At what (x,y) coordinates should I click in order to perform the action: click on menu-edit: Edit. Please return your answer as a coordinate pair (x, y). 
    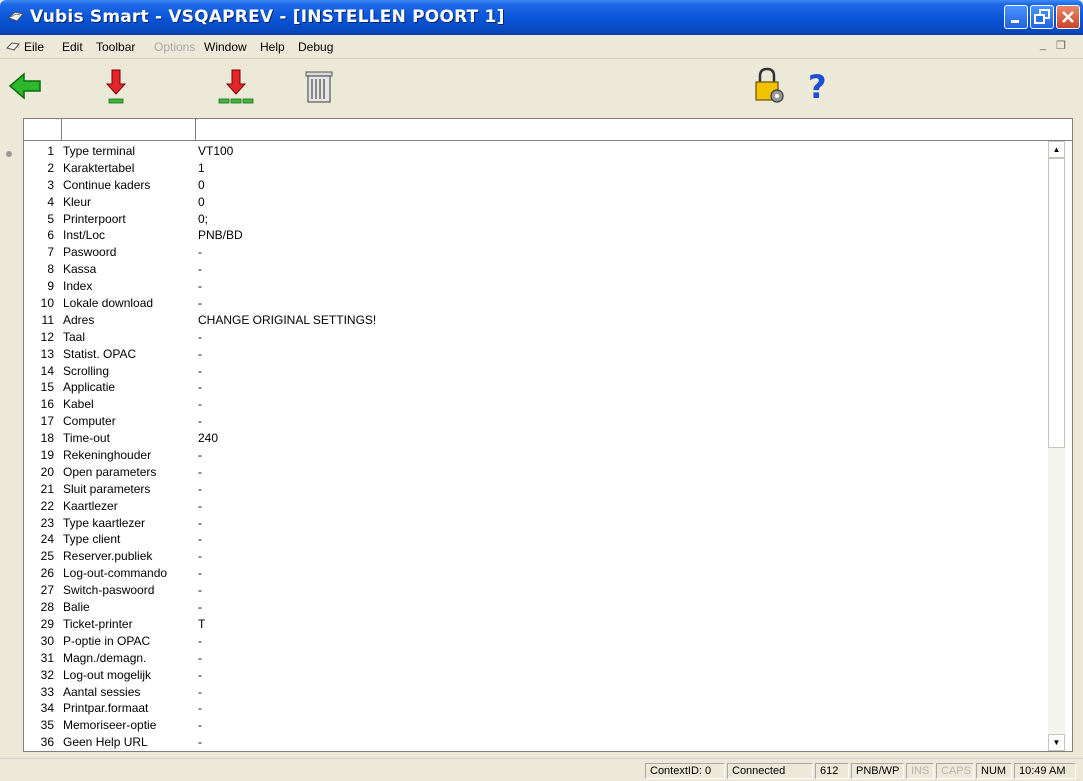
    Looking at the image, I should click on (72, 47).